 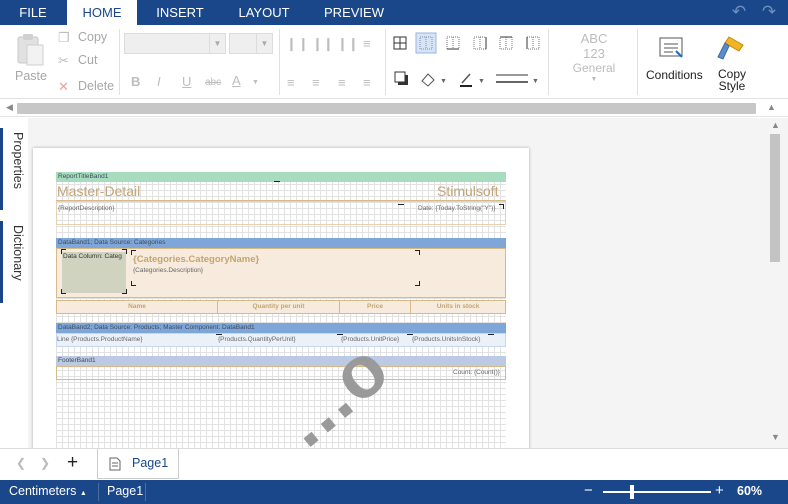 I want to click on zoom-slider, so click(x=657, y=492).